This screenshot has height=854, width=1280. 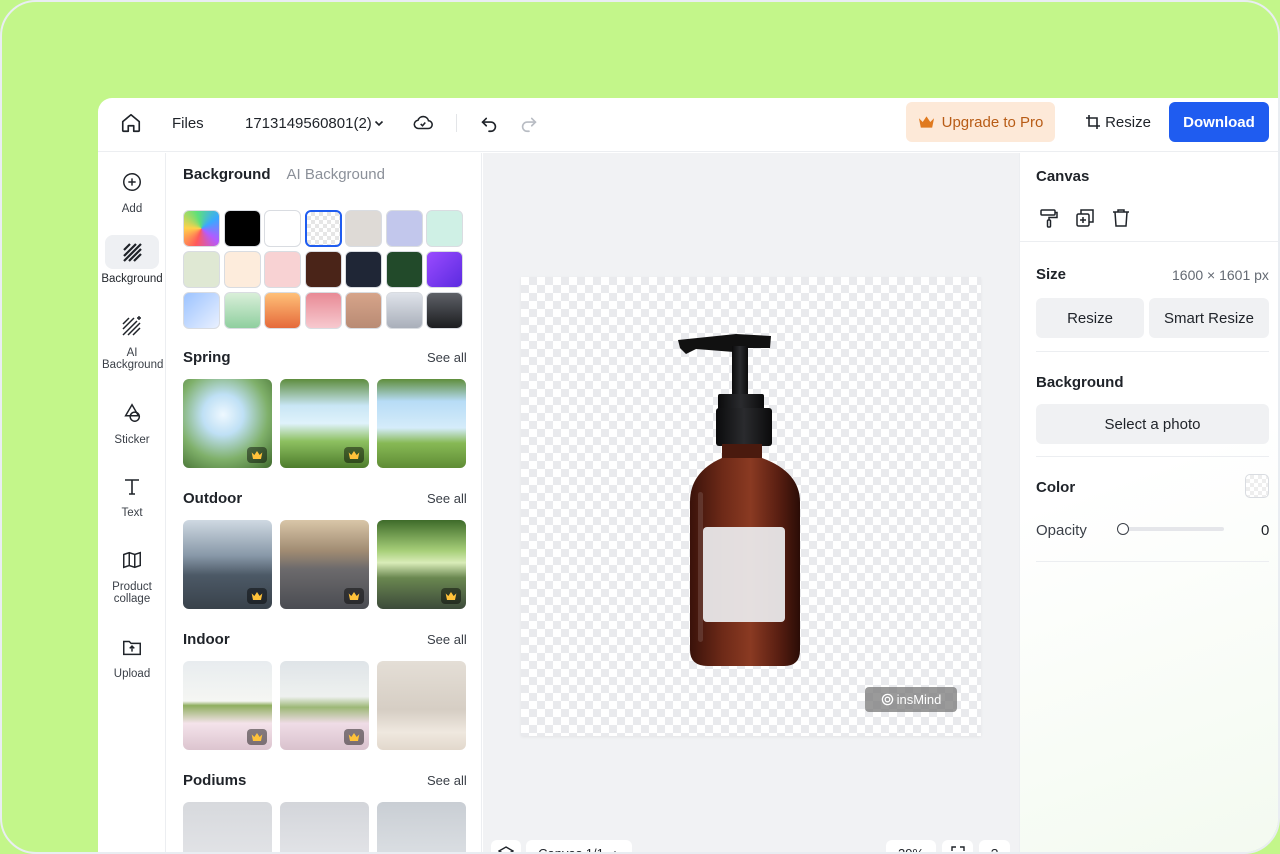 What do you see at coordinates (444, 228) in the screenshot?
I see `swatch-mint` at bounding box center [444, 228].